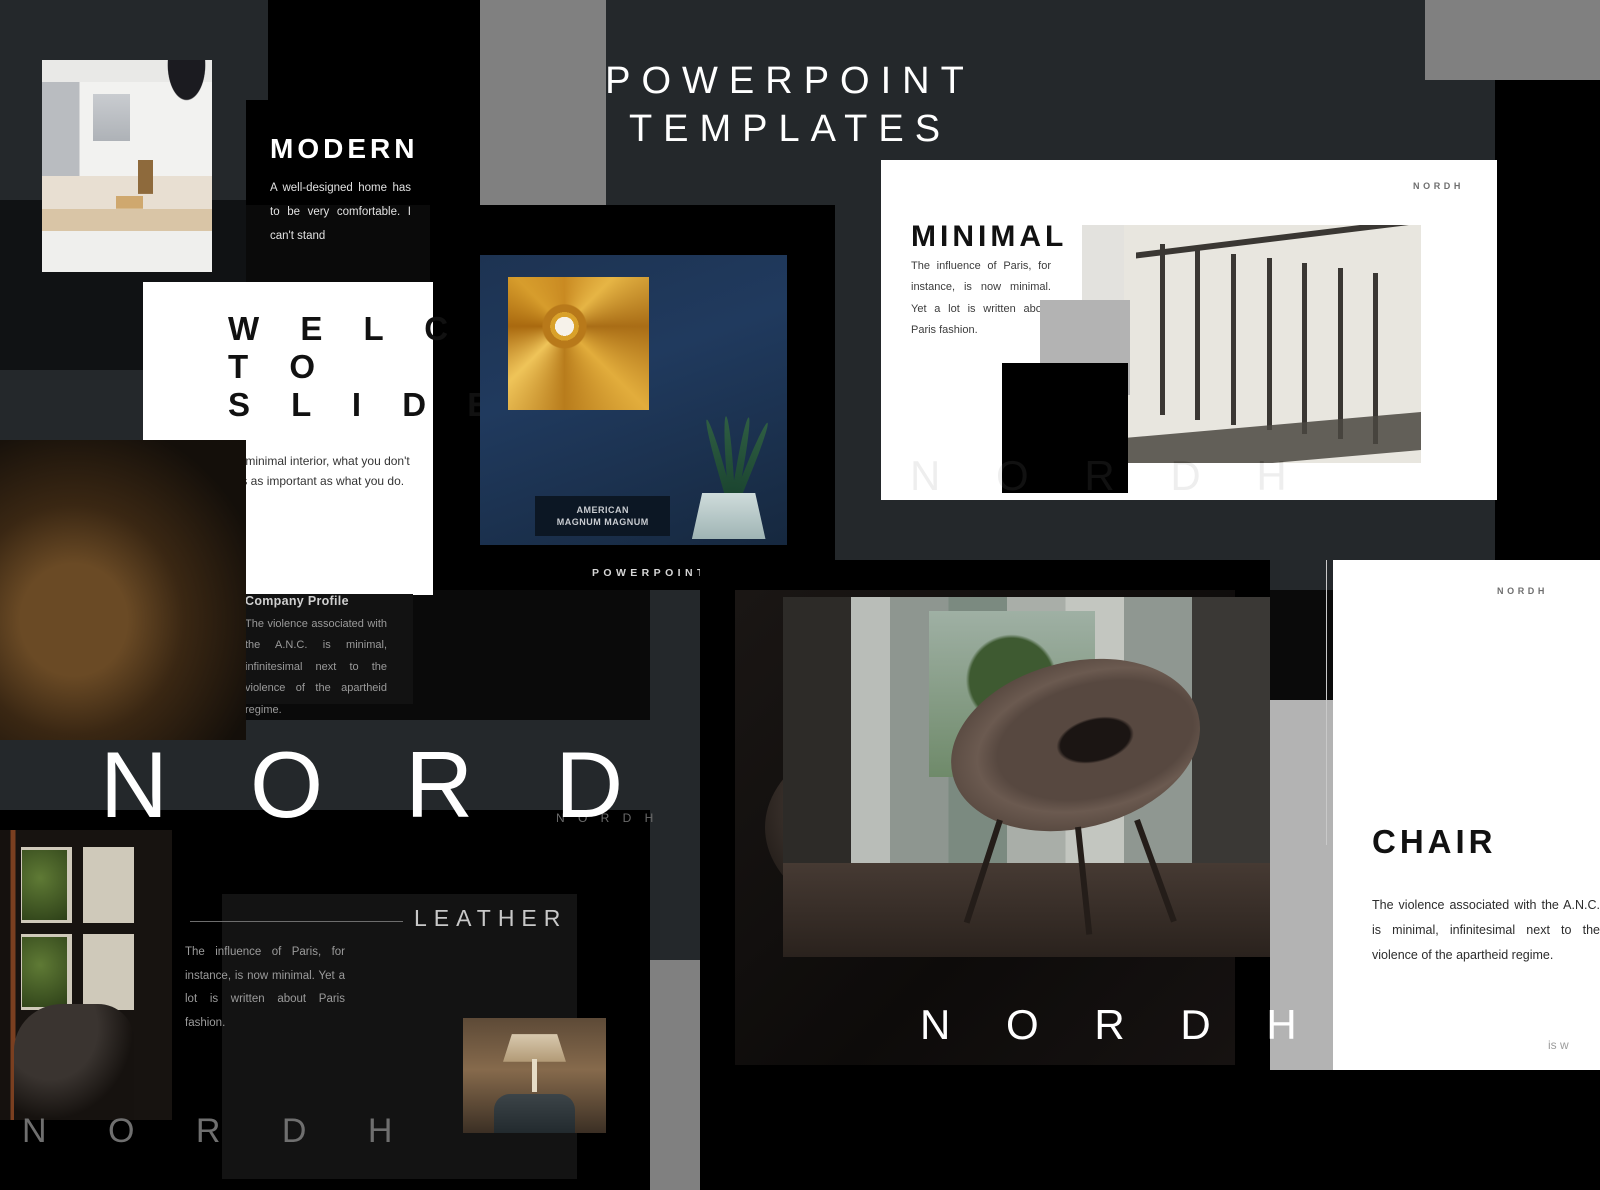  Describe the element at coordinates (1026, 910) in the screenshot. I see `rug-decor` at that location.